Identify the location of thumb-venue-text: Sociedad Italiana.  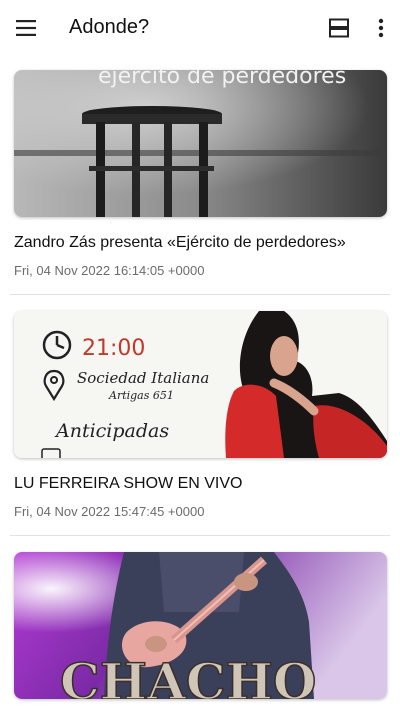
(143, 378).